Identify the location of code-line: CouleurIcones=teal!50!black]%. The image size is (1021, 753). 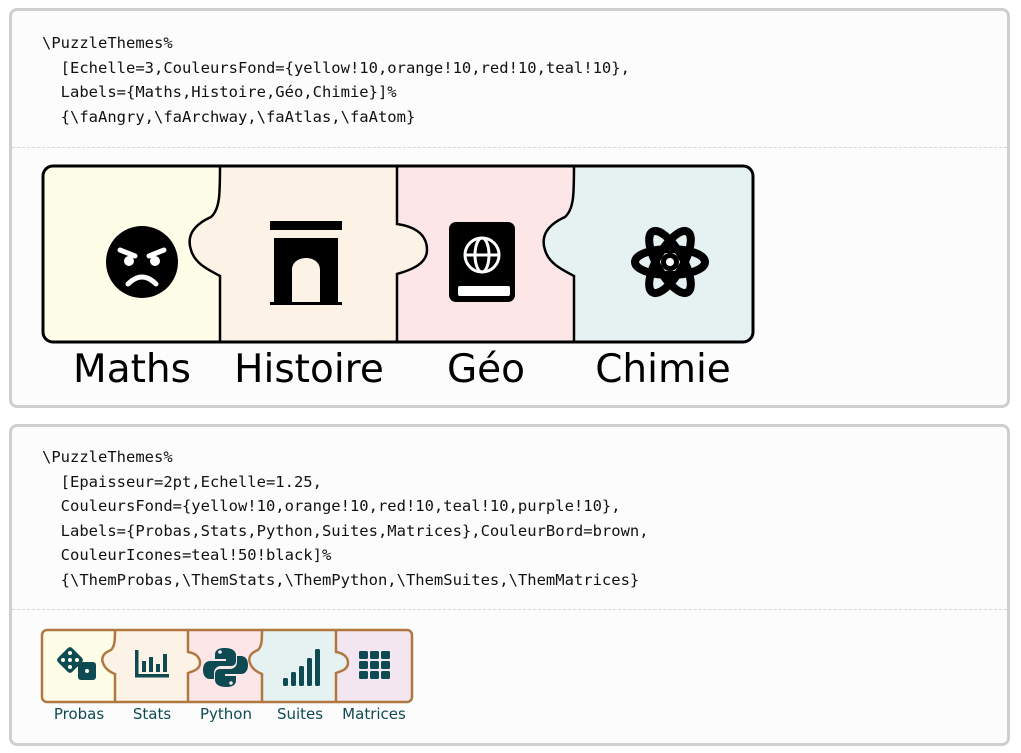
(187, 555).